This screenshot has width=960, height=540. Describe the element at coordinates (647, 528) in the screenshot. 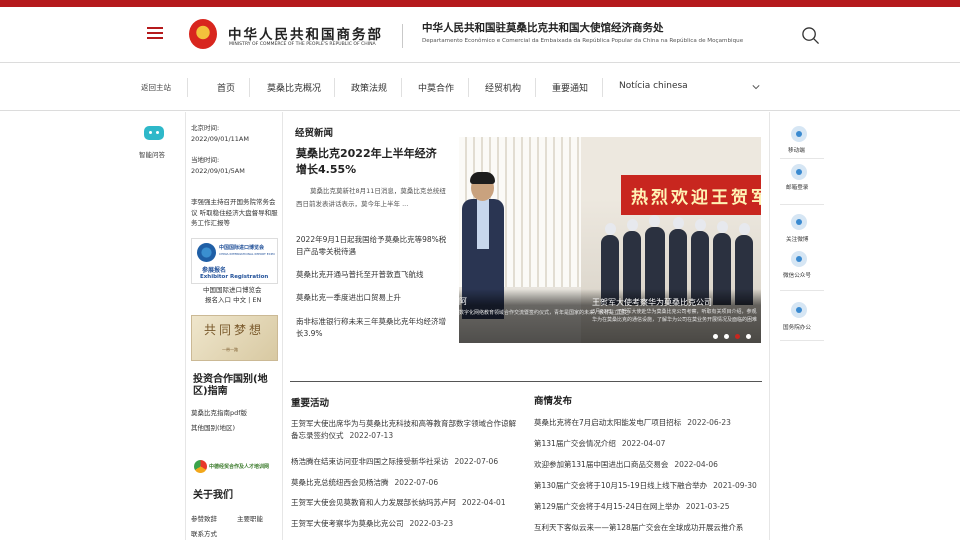

I see `trade-item: 互利天下客似云来——第128届广交会在全球成功开展云推介系` at that location.